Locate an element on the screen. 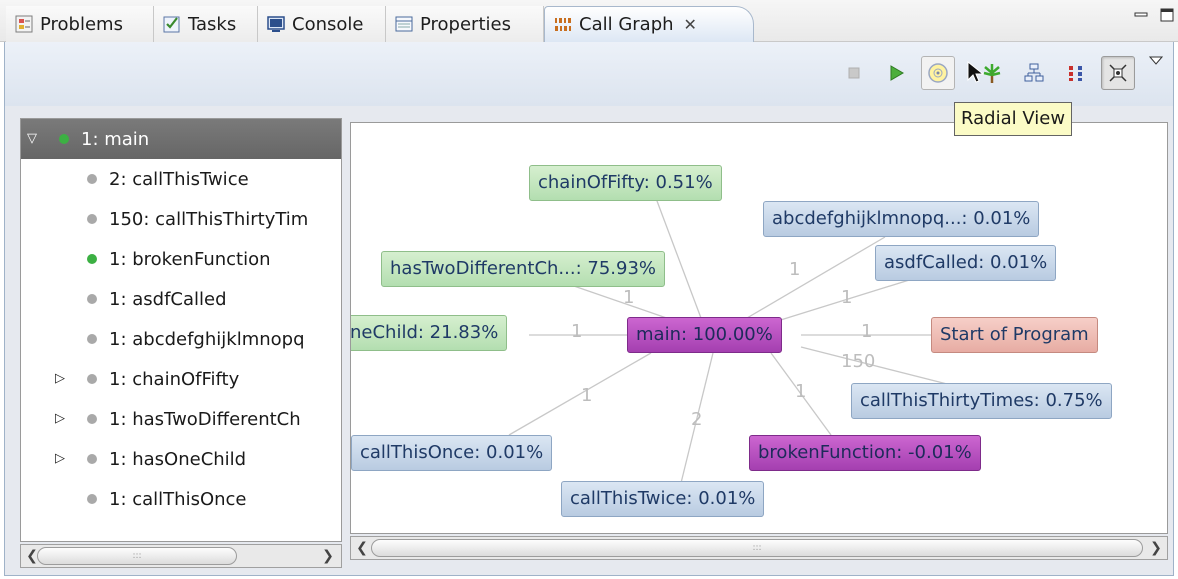  close-icon: ✕ is located at coordinates (690, 24).